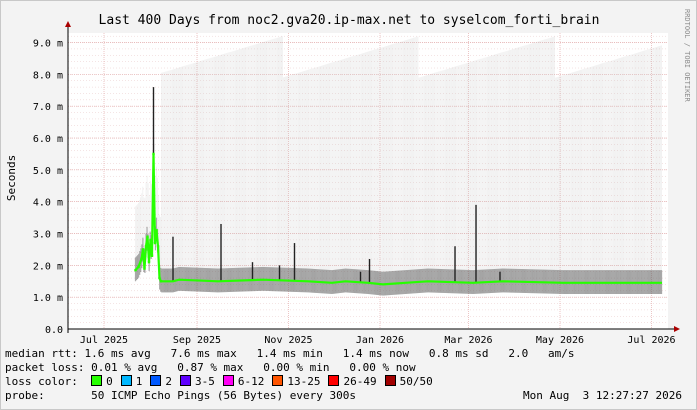  Describe the element at coordinates (45, 367) in the screenshot. I see `packet-loss-label: packet loss:` at that location.